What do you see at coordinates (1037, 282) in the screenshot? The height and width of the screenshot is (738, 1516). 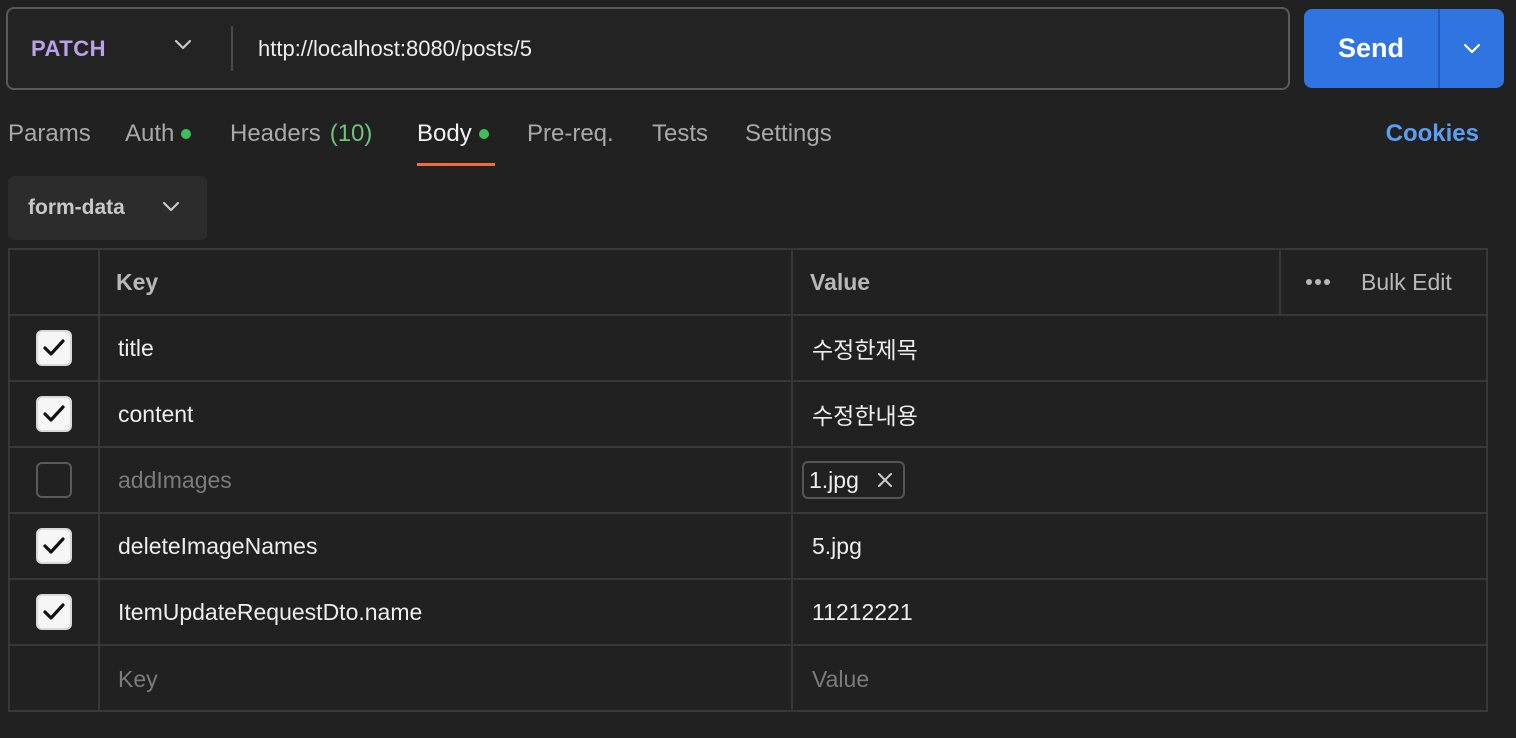 I see `header-value: Value` at bounding box center [1037, 282].